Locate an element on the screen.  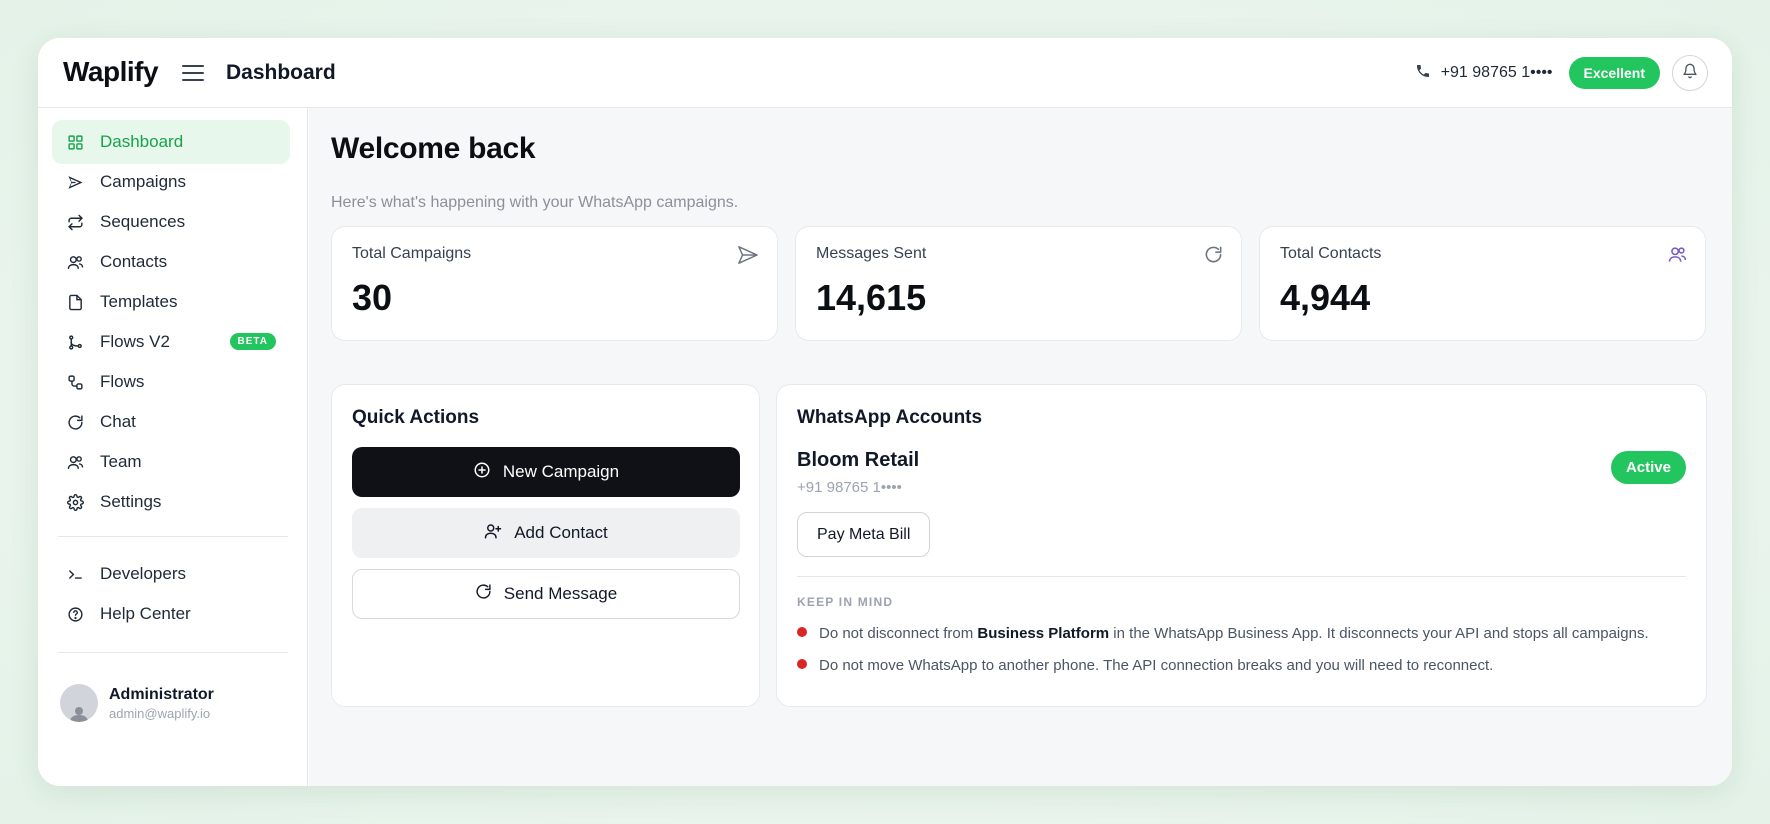
sidebar-item-label: Dashboard is located at coordinates (142, 141).